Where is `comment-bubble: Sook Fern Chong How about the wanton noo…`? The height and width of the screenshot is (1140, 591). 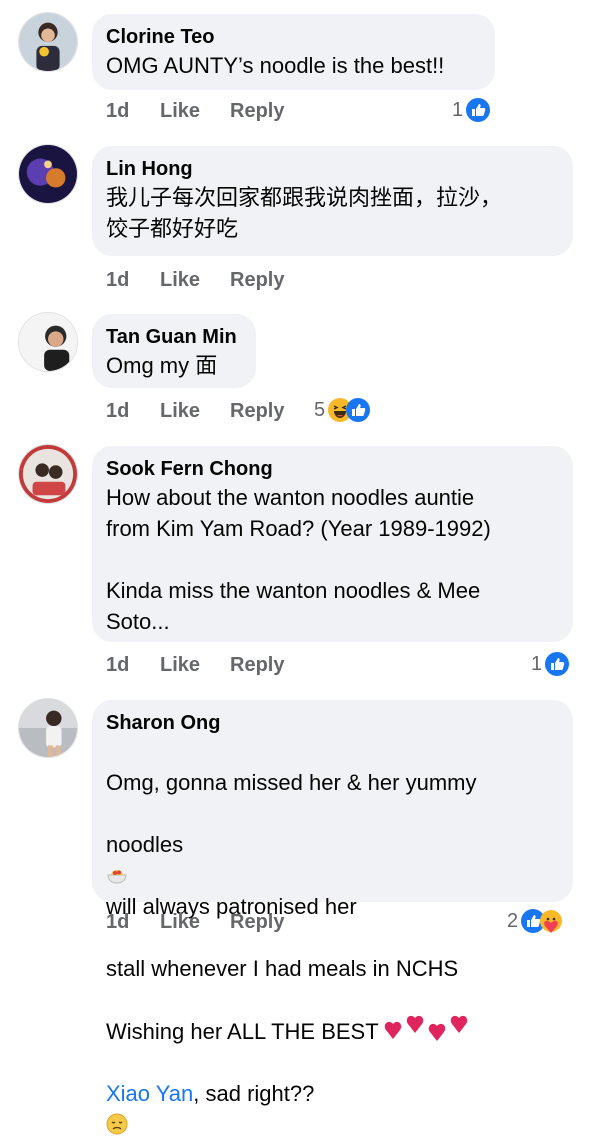
comment-bubble: Sook Fern Chong How about the wanton noo… is located at coordinates (332, 544).